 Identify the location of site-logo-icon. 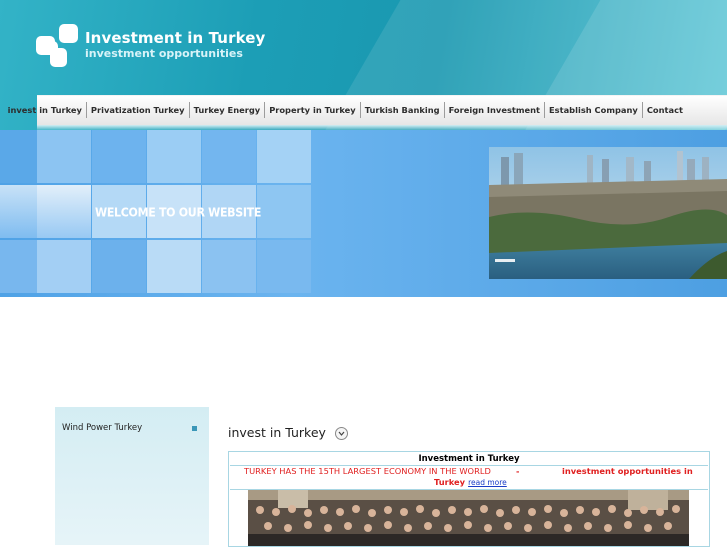
(57, 46).